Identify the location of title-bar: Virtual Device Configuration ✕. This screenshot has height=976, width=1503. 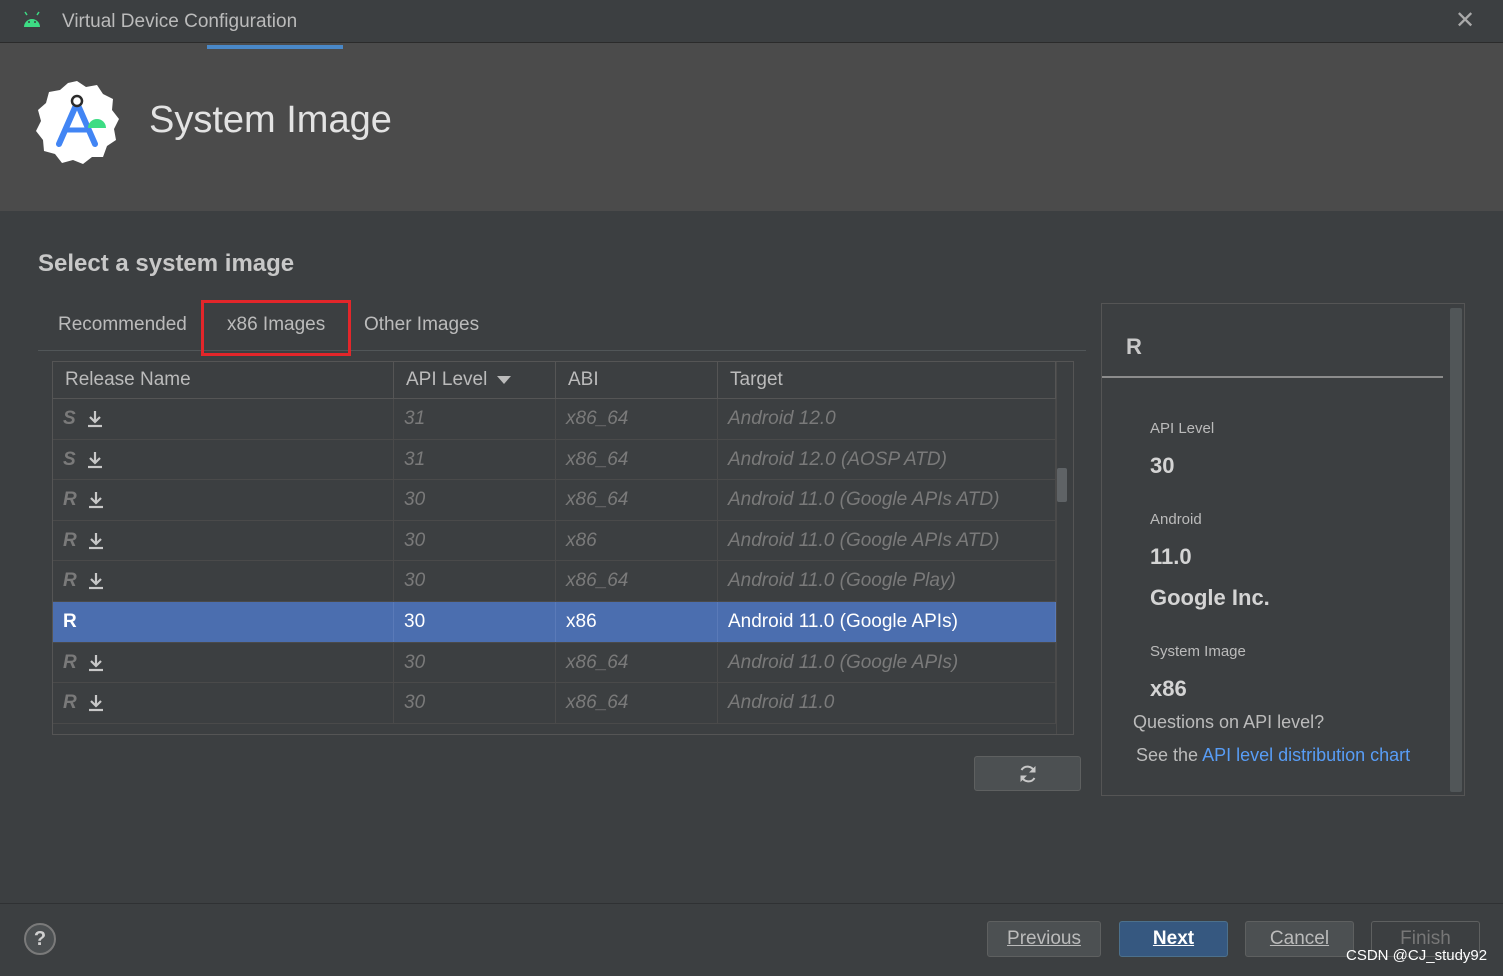
(751, 21).